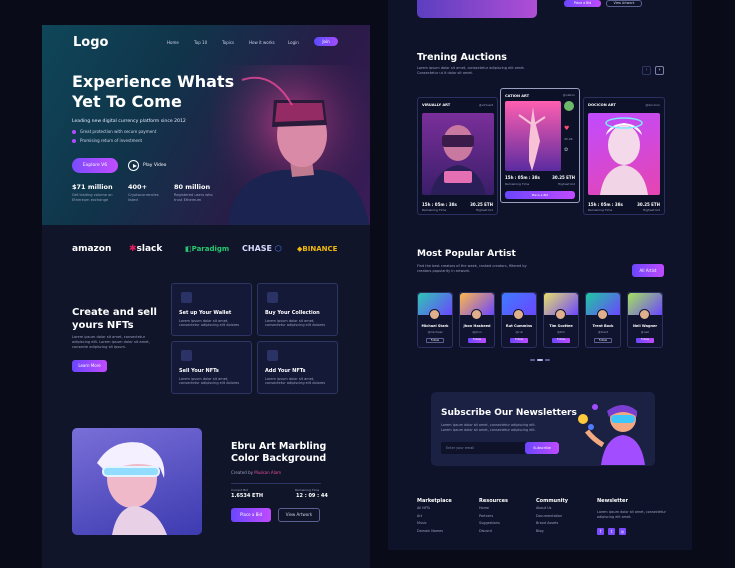  Describe the element at coordinates (430, 524) in the screenshot. I see `footer-link: Music` at that location.